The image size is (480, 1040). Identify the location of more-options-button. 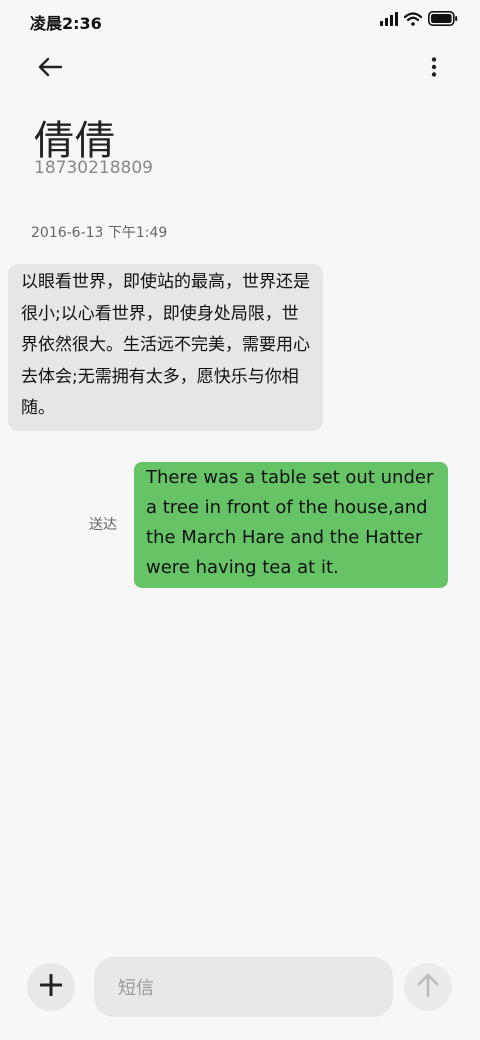
(434, 69).